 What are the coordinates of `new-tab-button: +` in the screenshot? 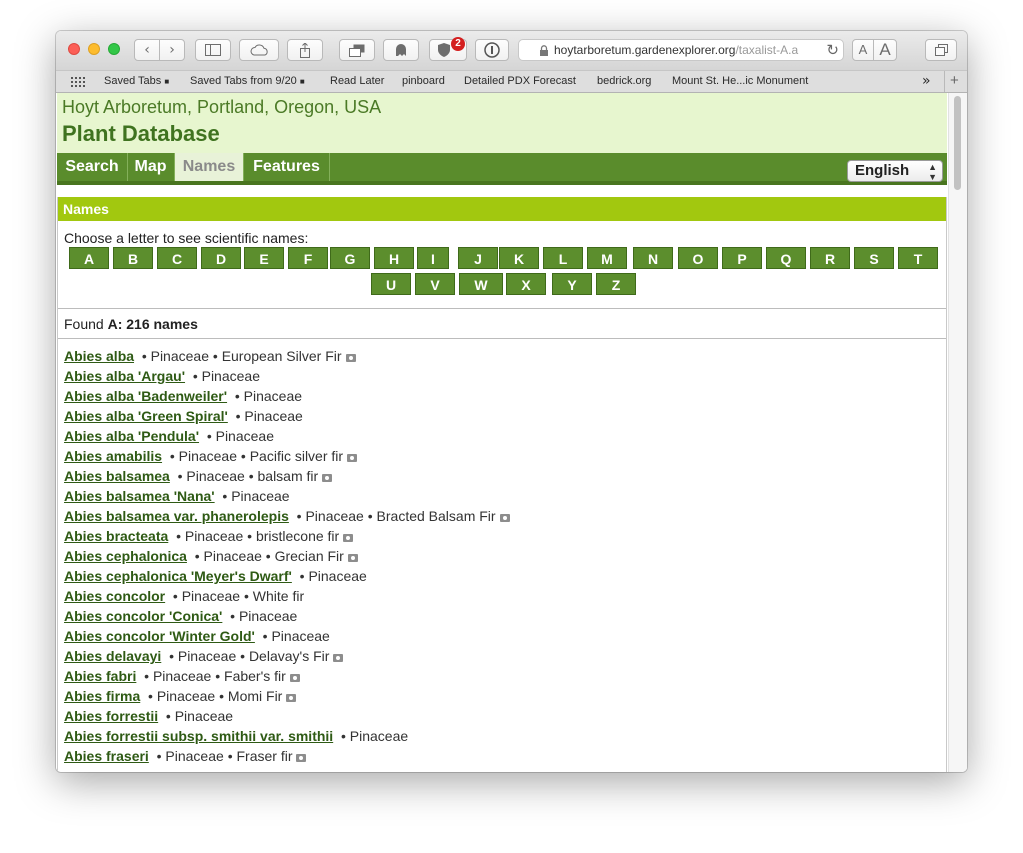 It's located at (954, 80).